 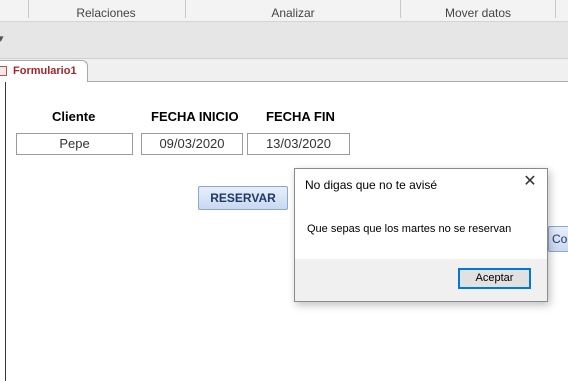 What do you see at coordinates (293, 13) in the screenshot?
I see `ribbon-group-analizar: Analizar` at bounding box center [293, 13].